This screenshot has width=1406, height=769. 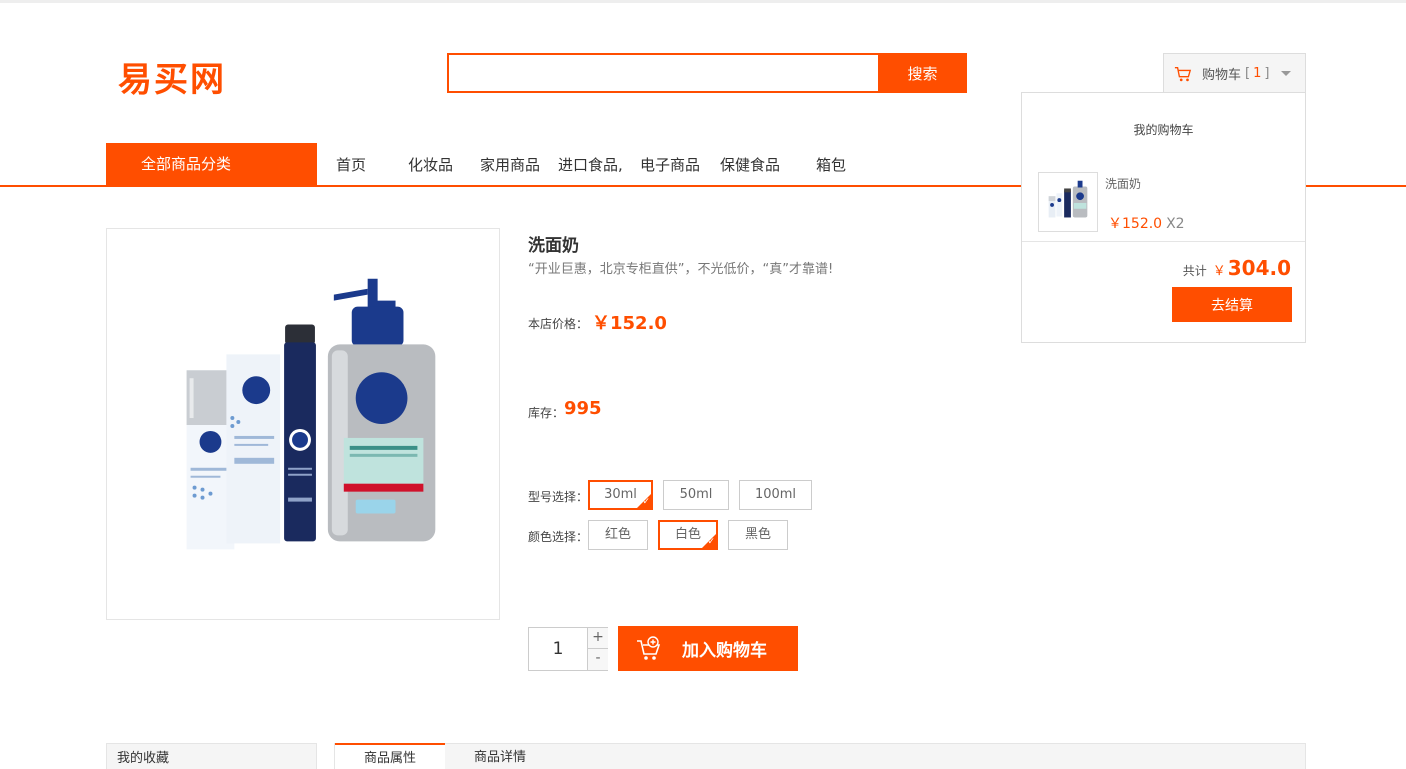 I want to click on model-label: 型号选择：, so click(x=558, y=497).